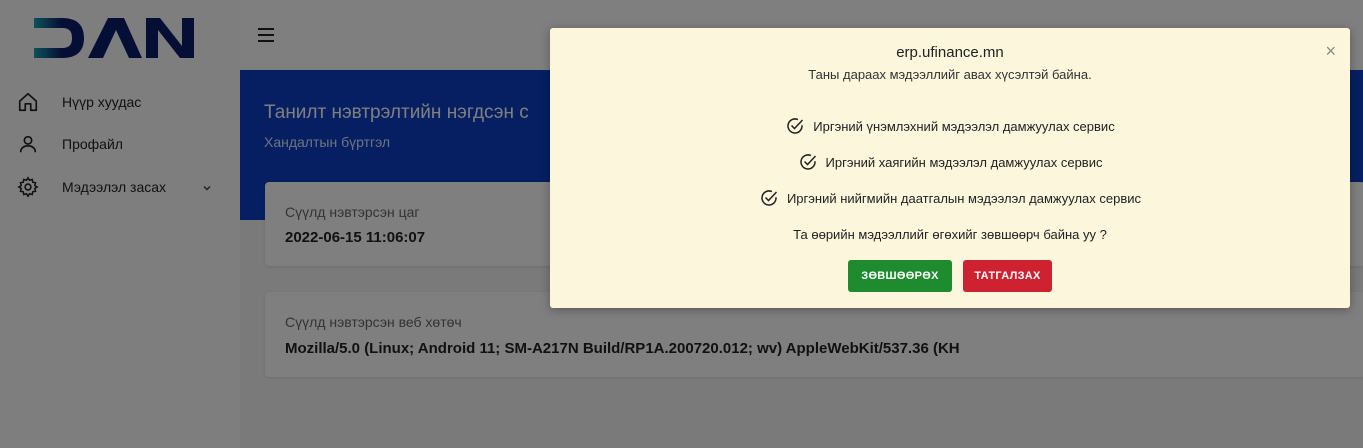  I want to click on requesting-domain: erp.ufinance.mn, so click(950, 52).